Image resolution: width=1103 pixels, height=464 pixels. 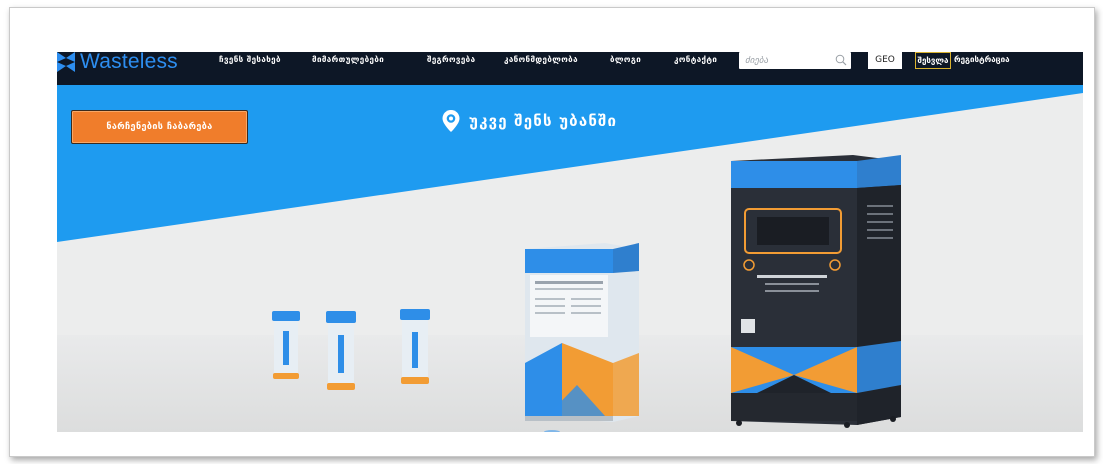 I want to click on hero-title-text: უკვე შენს უბანში, so click(x=543, y=121).